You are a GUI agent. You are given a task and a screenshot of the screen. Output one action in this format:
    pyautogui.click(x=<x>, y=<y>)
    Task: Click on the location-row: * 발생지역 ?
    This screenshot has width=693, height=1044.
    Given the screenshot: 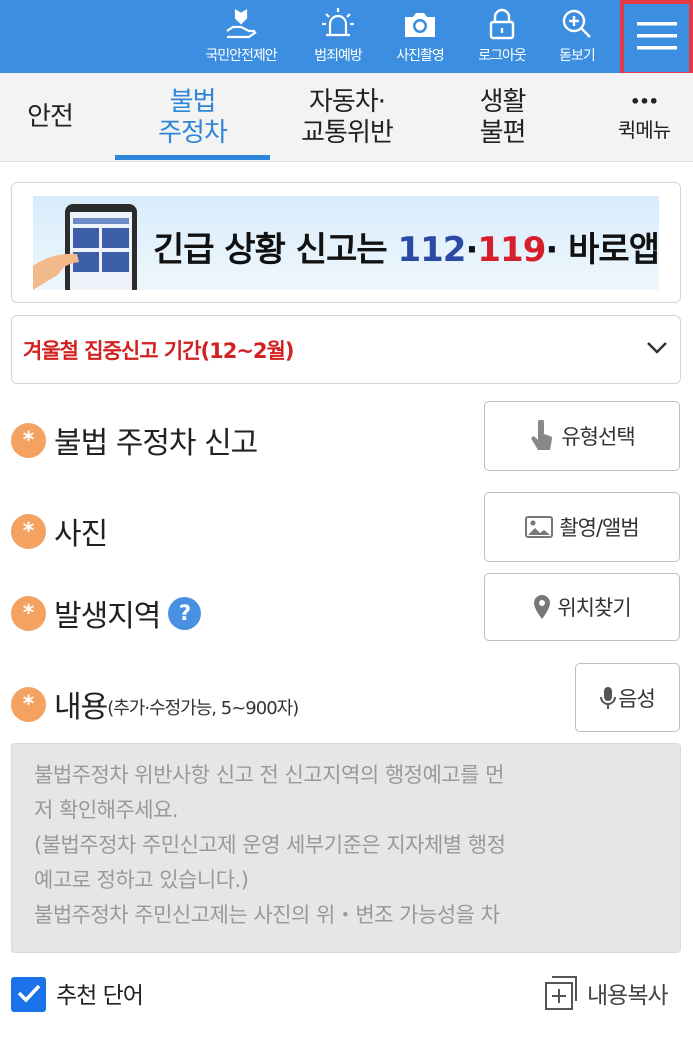 What is the action you would take?
    pyautogui.click(x=106, y=613)
    